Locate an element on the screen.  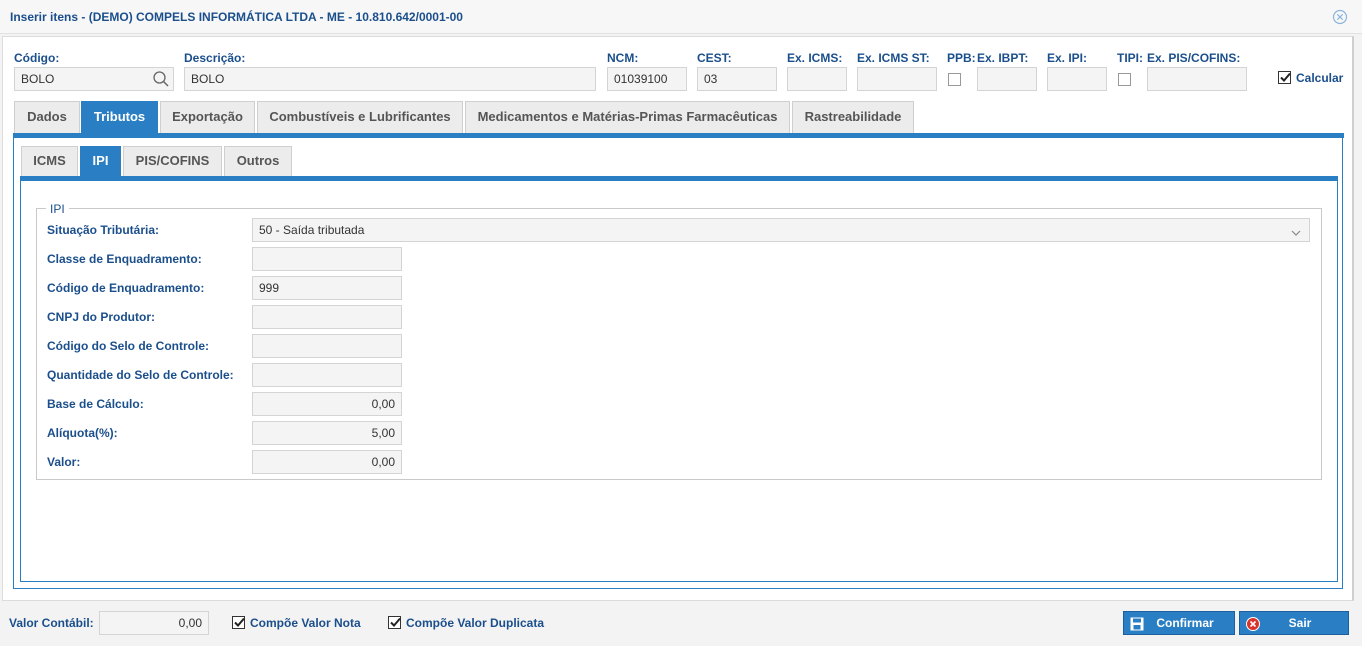
tab-exportacao: Exportação is located at coordinates (207, 117).